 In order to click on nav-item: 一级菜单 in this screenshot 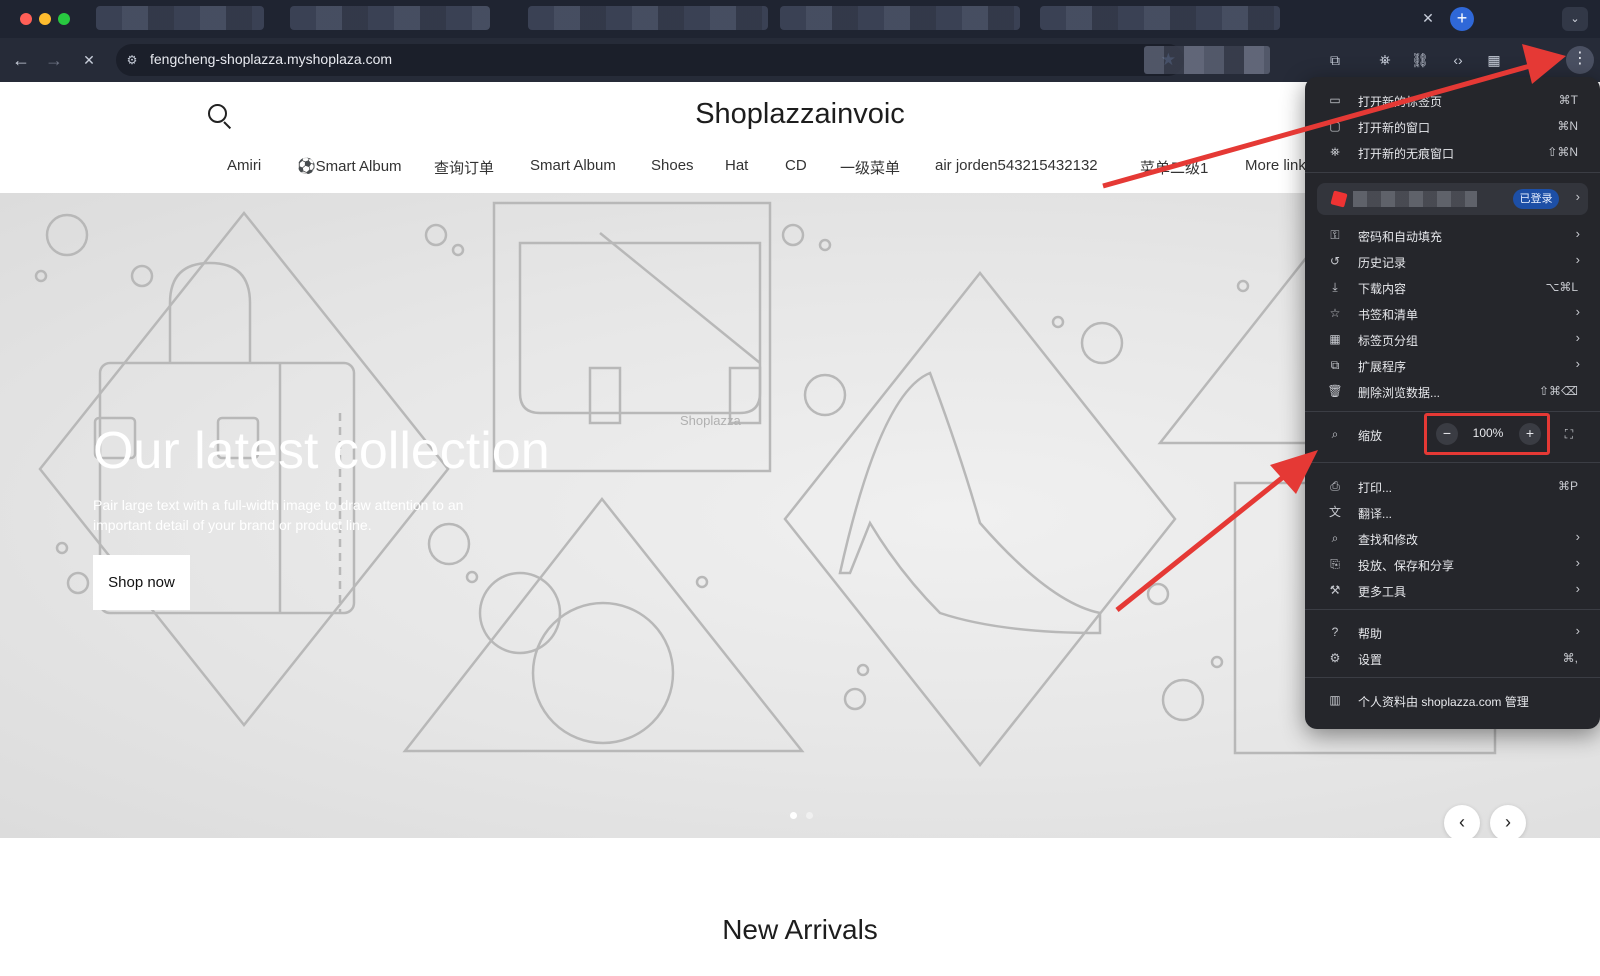, I will do `click(870, 167)`.